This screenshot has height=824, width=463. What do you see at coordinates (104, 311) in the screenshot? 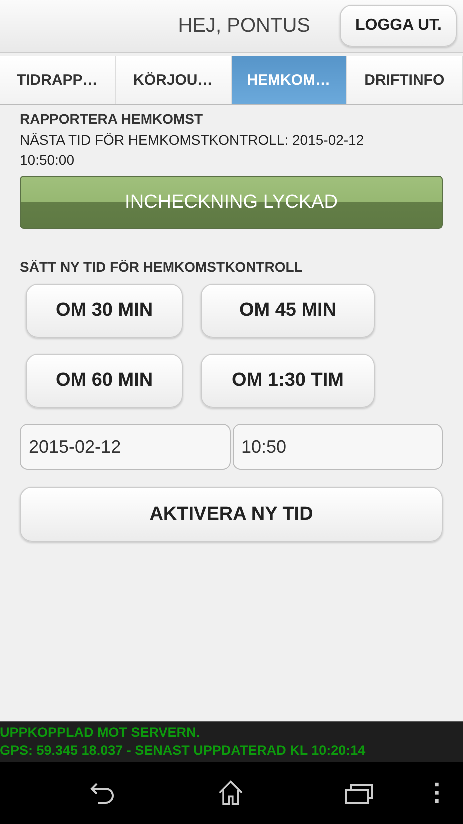
I see `quick-time-button: OM 30 MIN` at bounding box center [104, 311].